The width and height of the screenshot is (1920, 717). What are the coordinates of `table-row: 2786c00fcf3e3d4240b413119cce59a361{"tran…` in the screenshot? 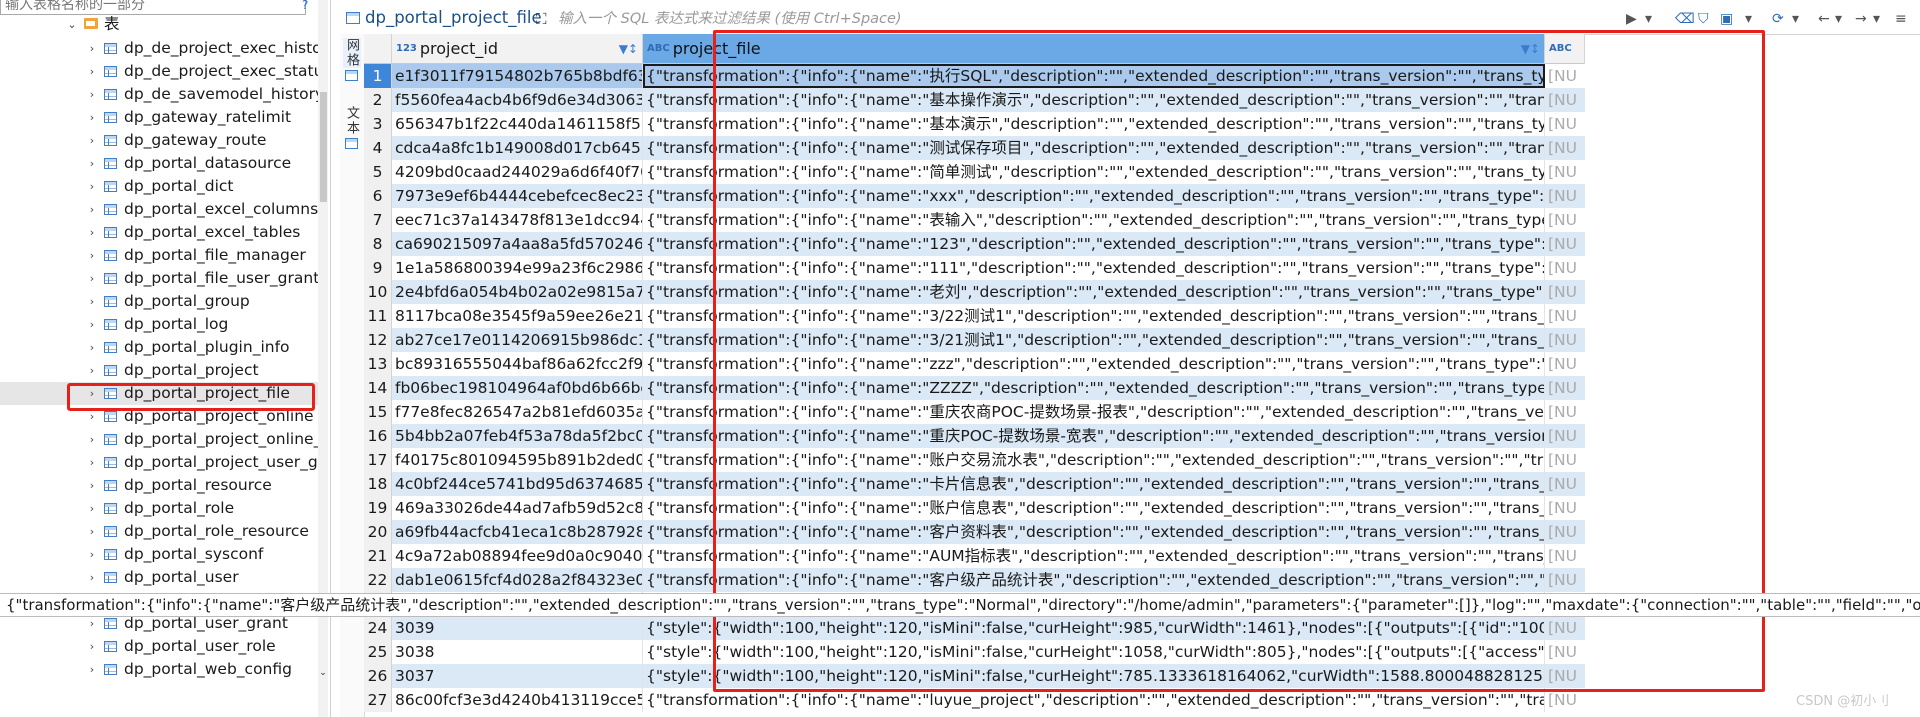 It's located at (1119, 700).